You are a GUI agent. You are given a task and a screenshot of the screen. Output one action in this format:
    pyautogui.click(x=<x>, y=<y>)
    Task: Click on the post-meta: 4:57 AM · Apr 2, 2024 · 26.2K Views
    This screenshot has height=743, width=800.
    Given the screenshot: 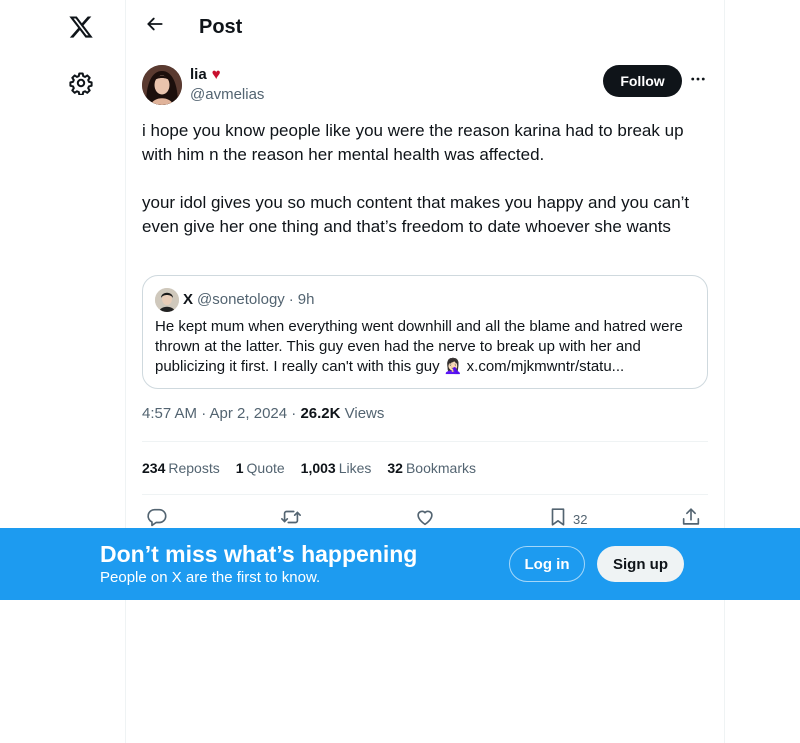 What is the action you would take?
    pyautogui.click(x=263, y=414)
    